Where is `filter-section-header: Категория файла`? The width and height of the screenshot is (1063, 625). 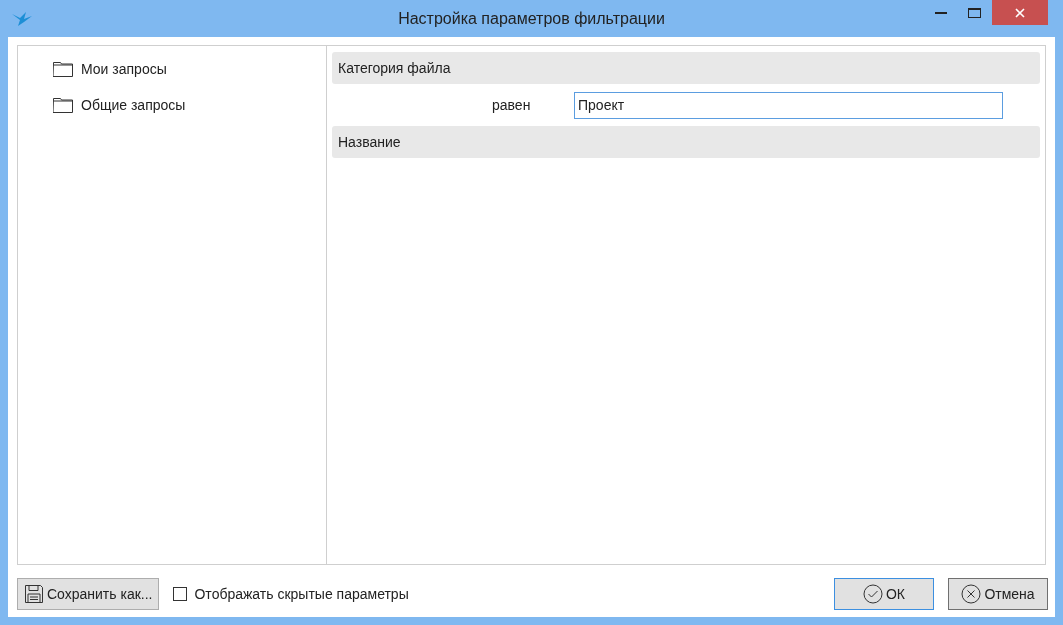 filter-section-header: Категория файла is located at coordinates (686, 68).